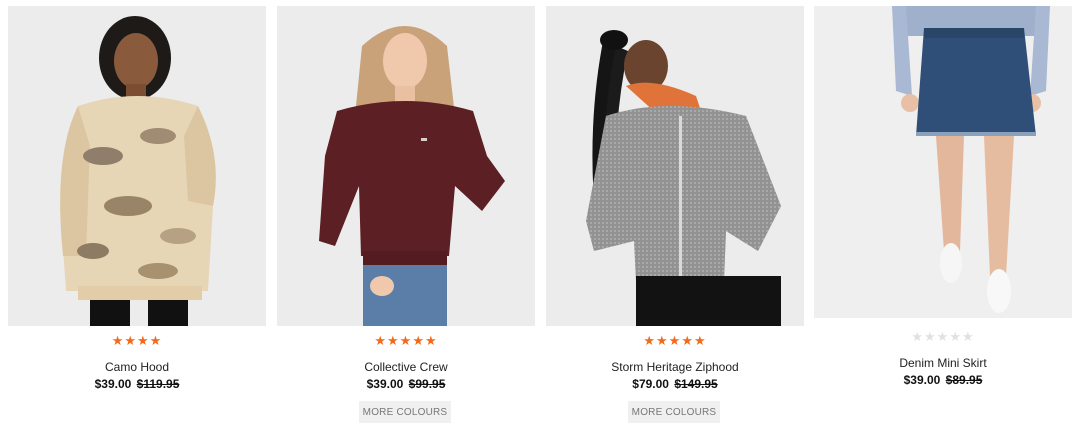  What do you see at coordinates (412, 176) in the screenshot?
I see `collective-crew-photo` at bounding box center [412, 176].